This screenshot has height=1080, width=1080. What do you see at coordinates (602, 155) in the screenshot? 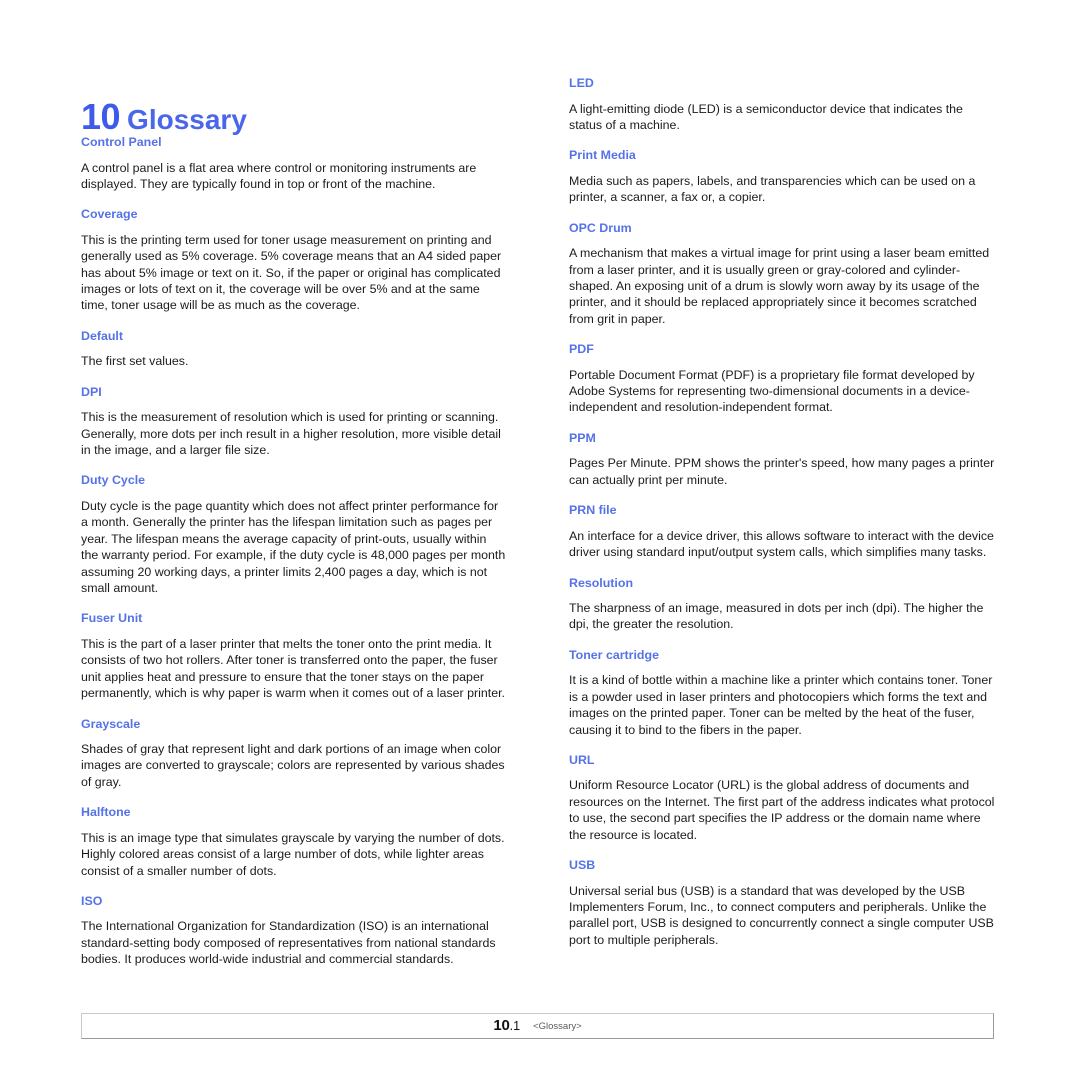
I see `glossary-term: Print Media` at bounding box center [602, 155].